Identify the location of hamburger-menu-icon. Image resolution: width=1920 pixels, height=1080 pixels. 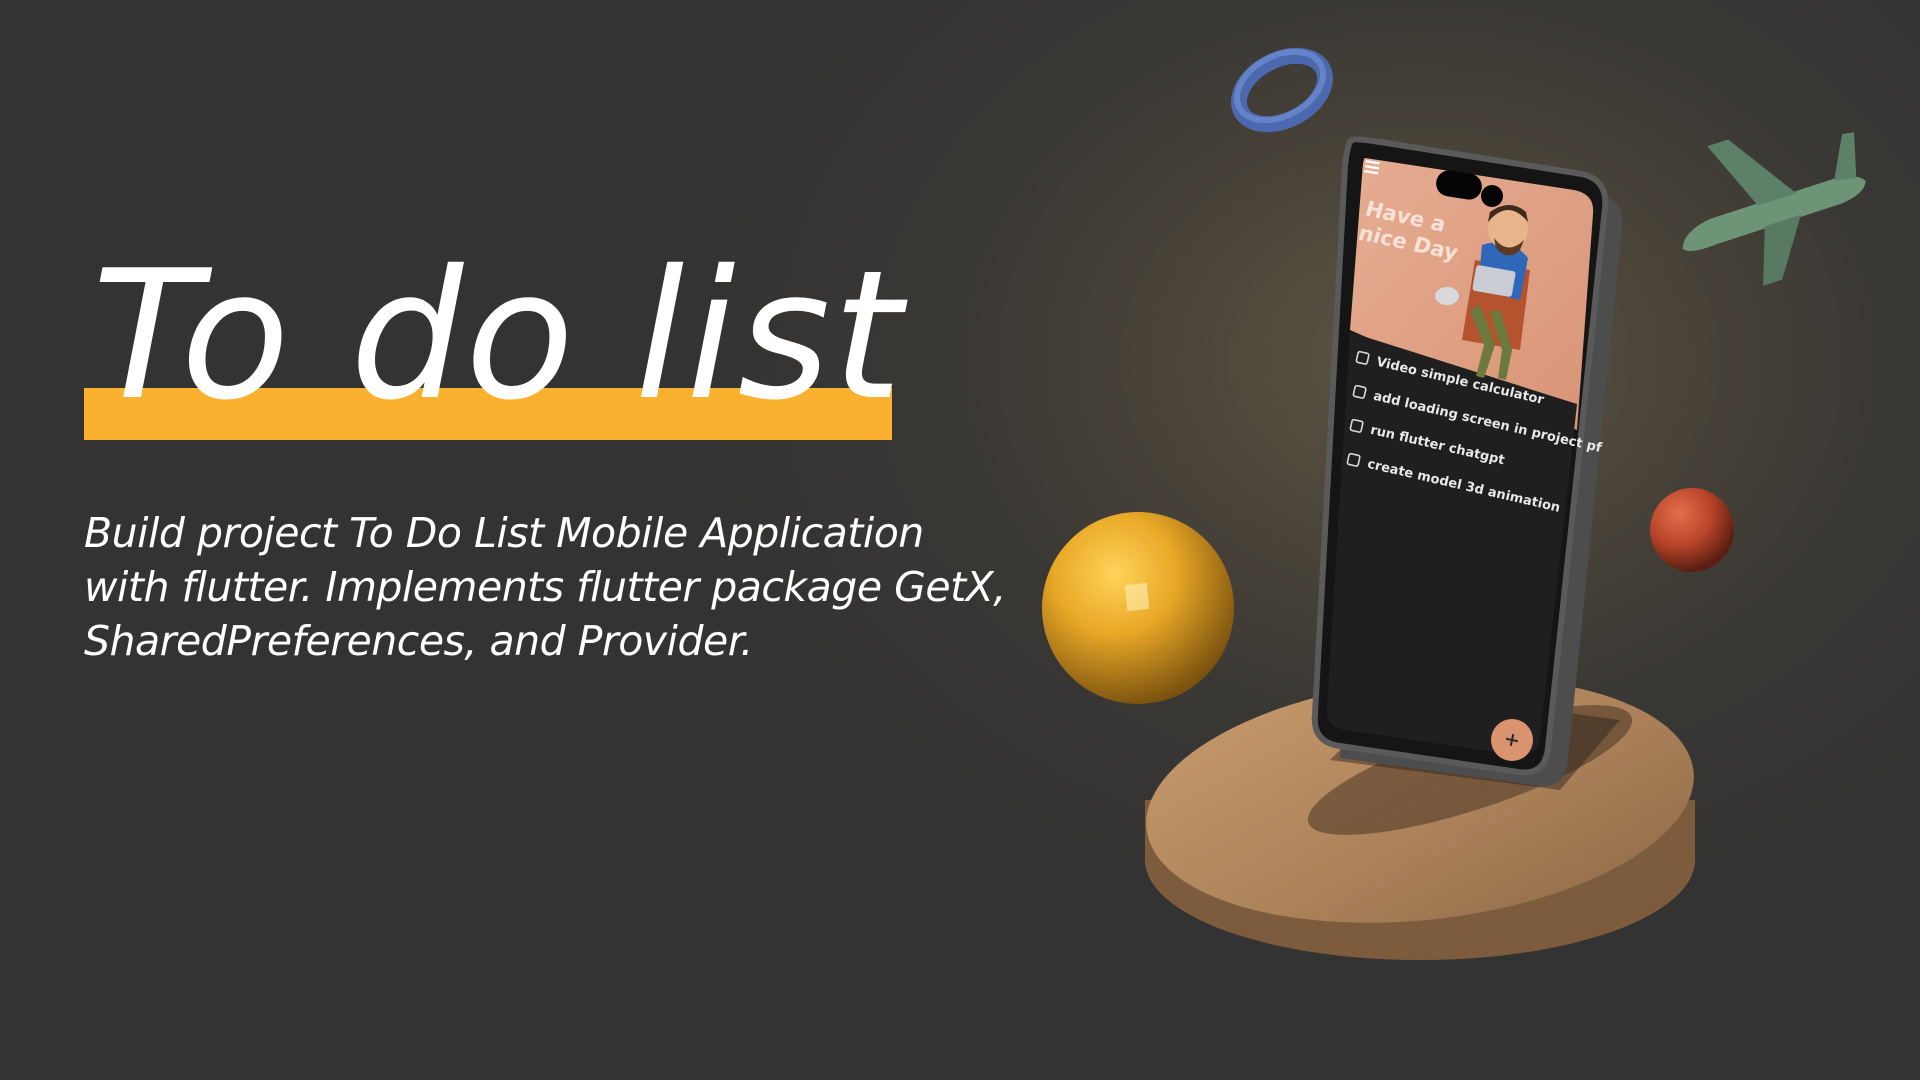
(1372, 167).